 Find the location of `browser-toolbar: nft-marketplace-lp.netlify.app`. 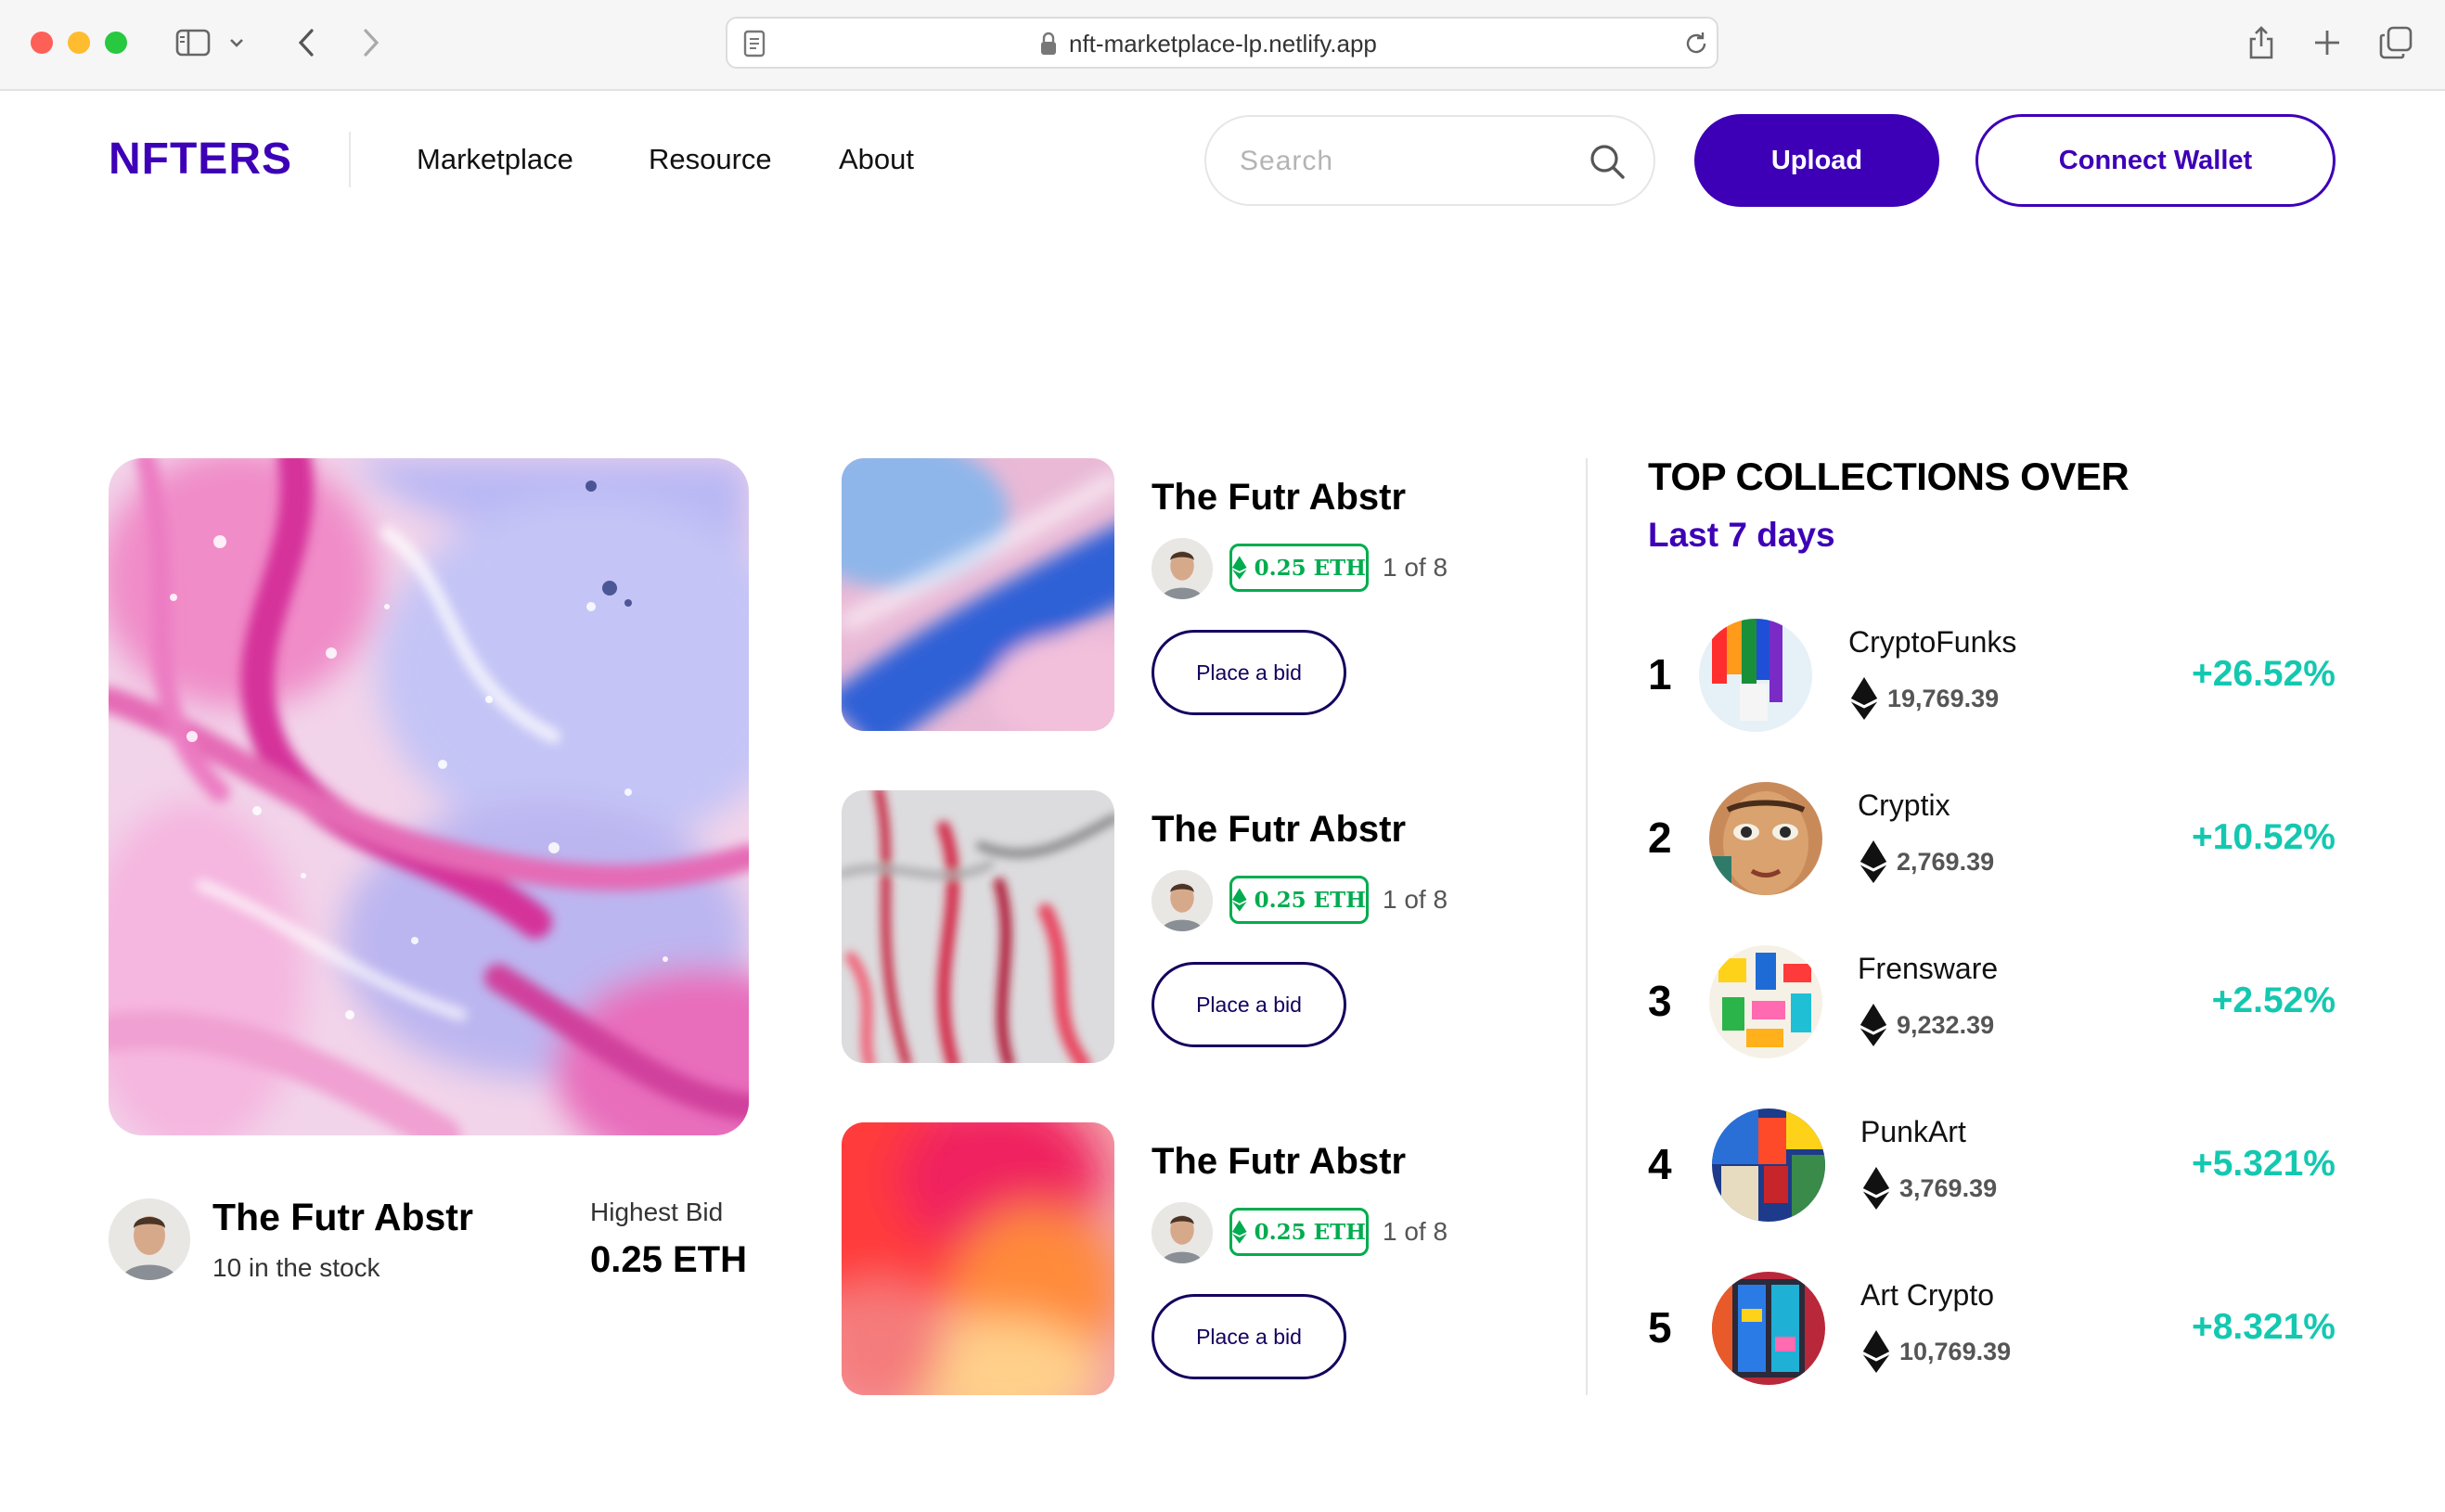

browser-toolbar: nft-marketplace-lp.netlify.app is located at coordinates (1222, 45).